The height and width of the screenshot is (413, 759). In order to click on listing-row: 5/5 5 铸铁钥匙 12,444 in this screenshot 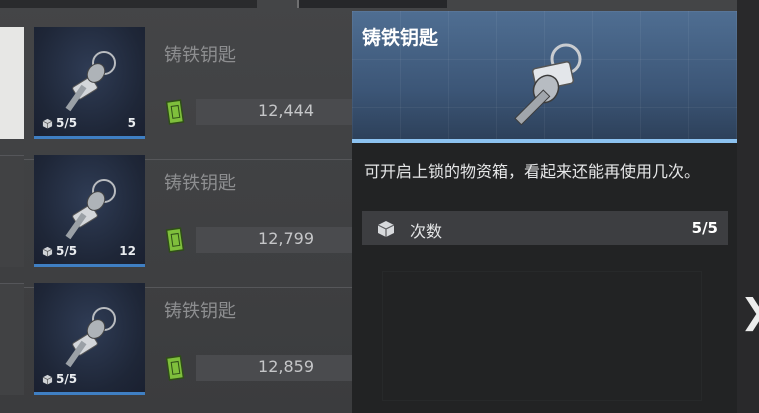, I will do `click(200, 93)`.